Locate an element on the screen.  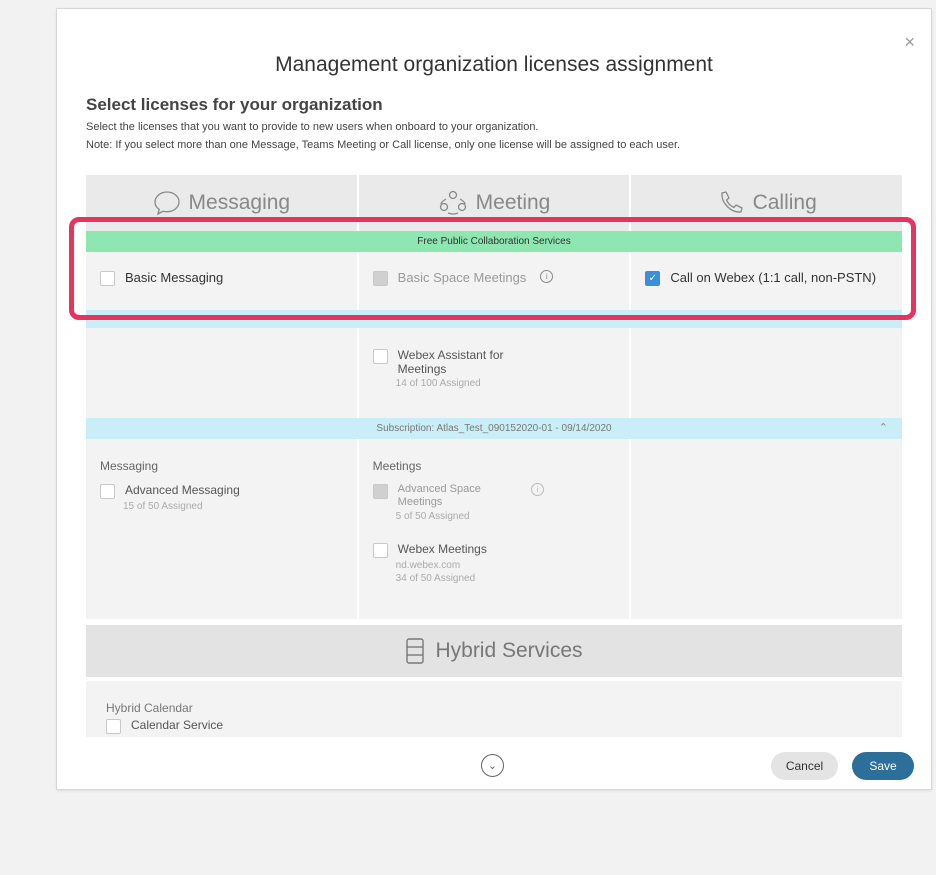
webex-assistant-option: Webex Assistant for Meetings is located at coordinates (494, 362).